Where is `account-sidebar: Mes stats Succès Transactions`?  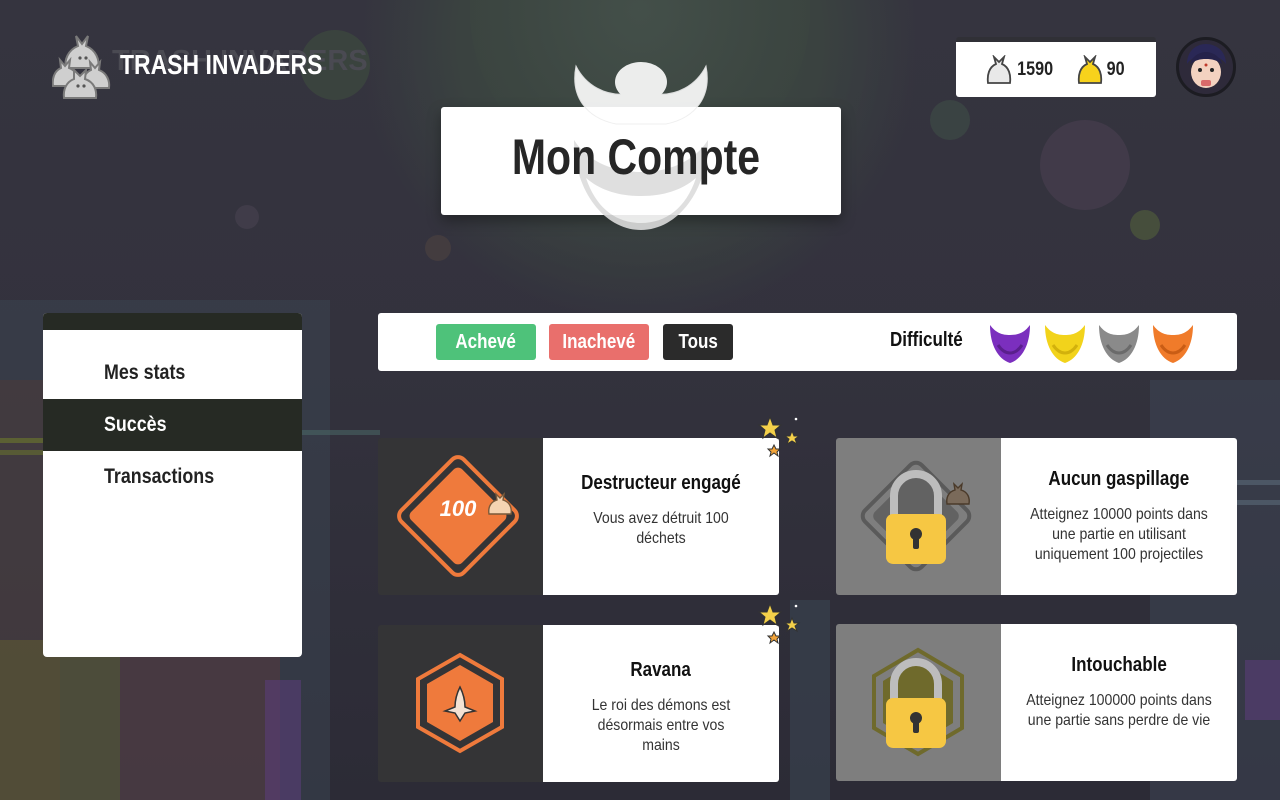 account-sidebar: Mes stats Succès Transactions is located at coordinates (172, 485).